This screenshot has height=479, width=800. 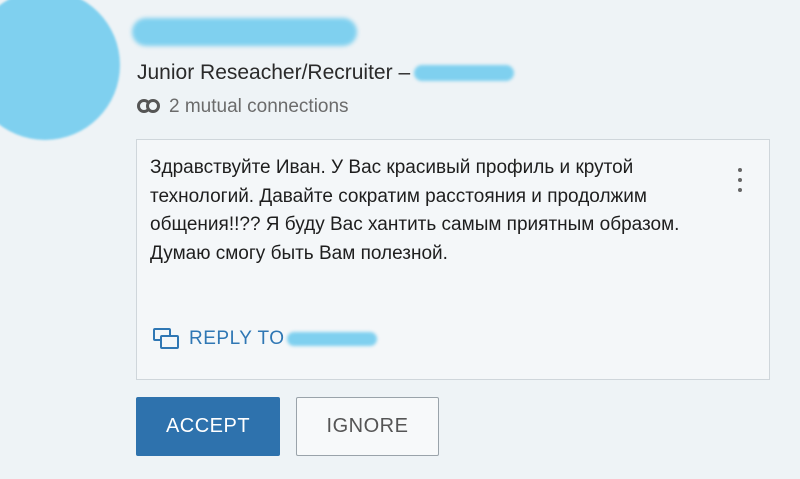 What do you see at coordinates (208, 426) in the screenshot?
I see `accept-button: ACCEPT` at bounding box center [208, 426].